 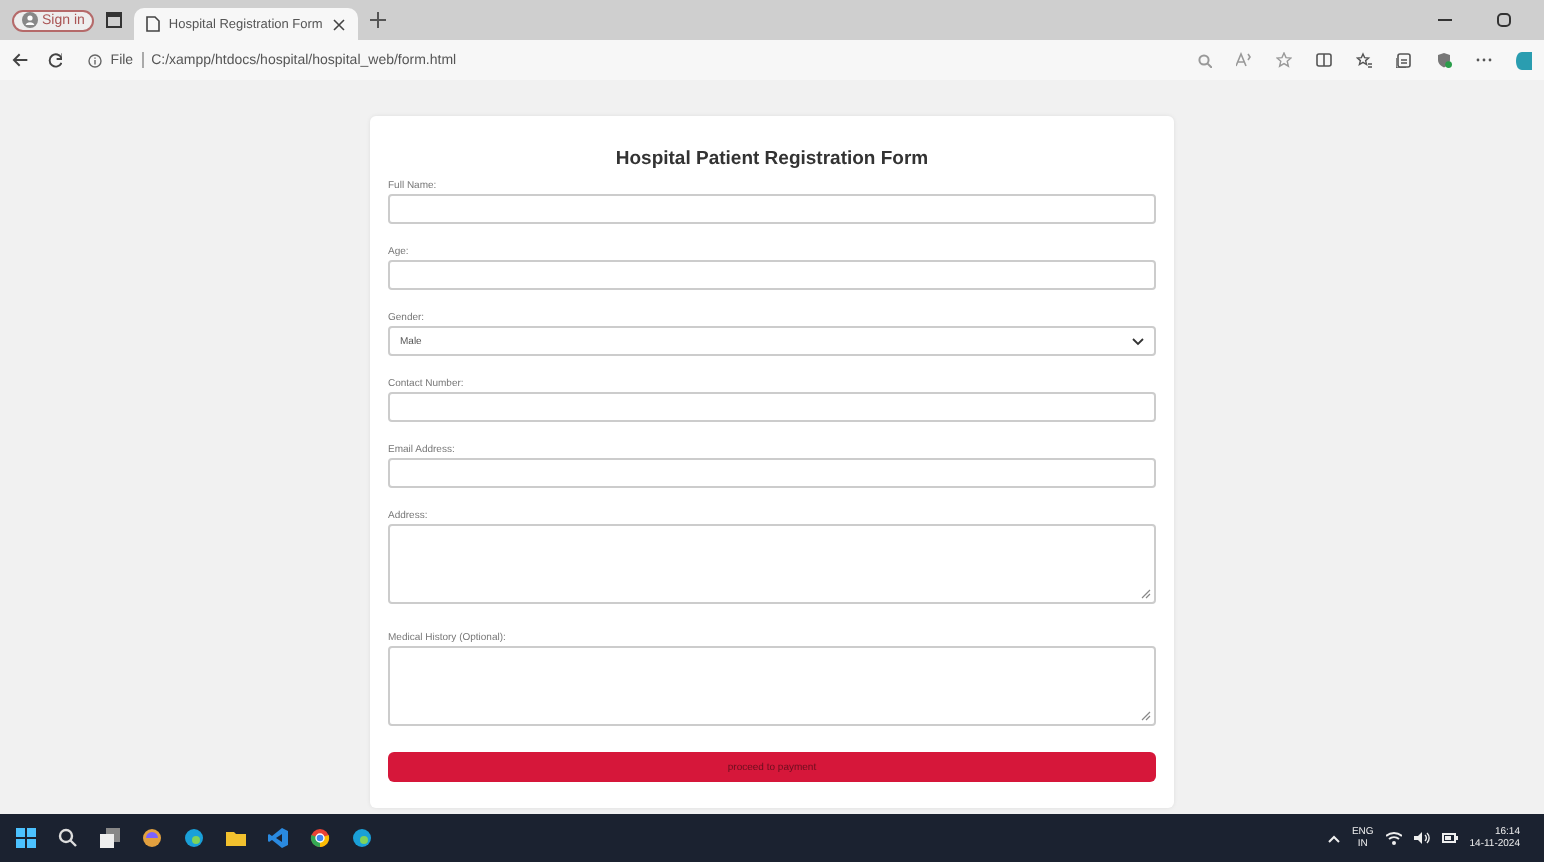 What do you see at coordinates (114, 20) in the screenshot?
I see `tab-actions-icon` at bounding box center [114, 20].